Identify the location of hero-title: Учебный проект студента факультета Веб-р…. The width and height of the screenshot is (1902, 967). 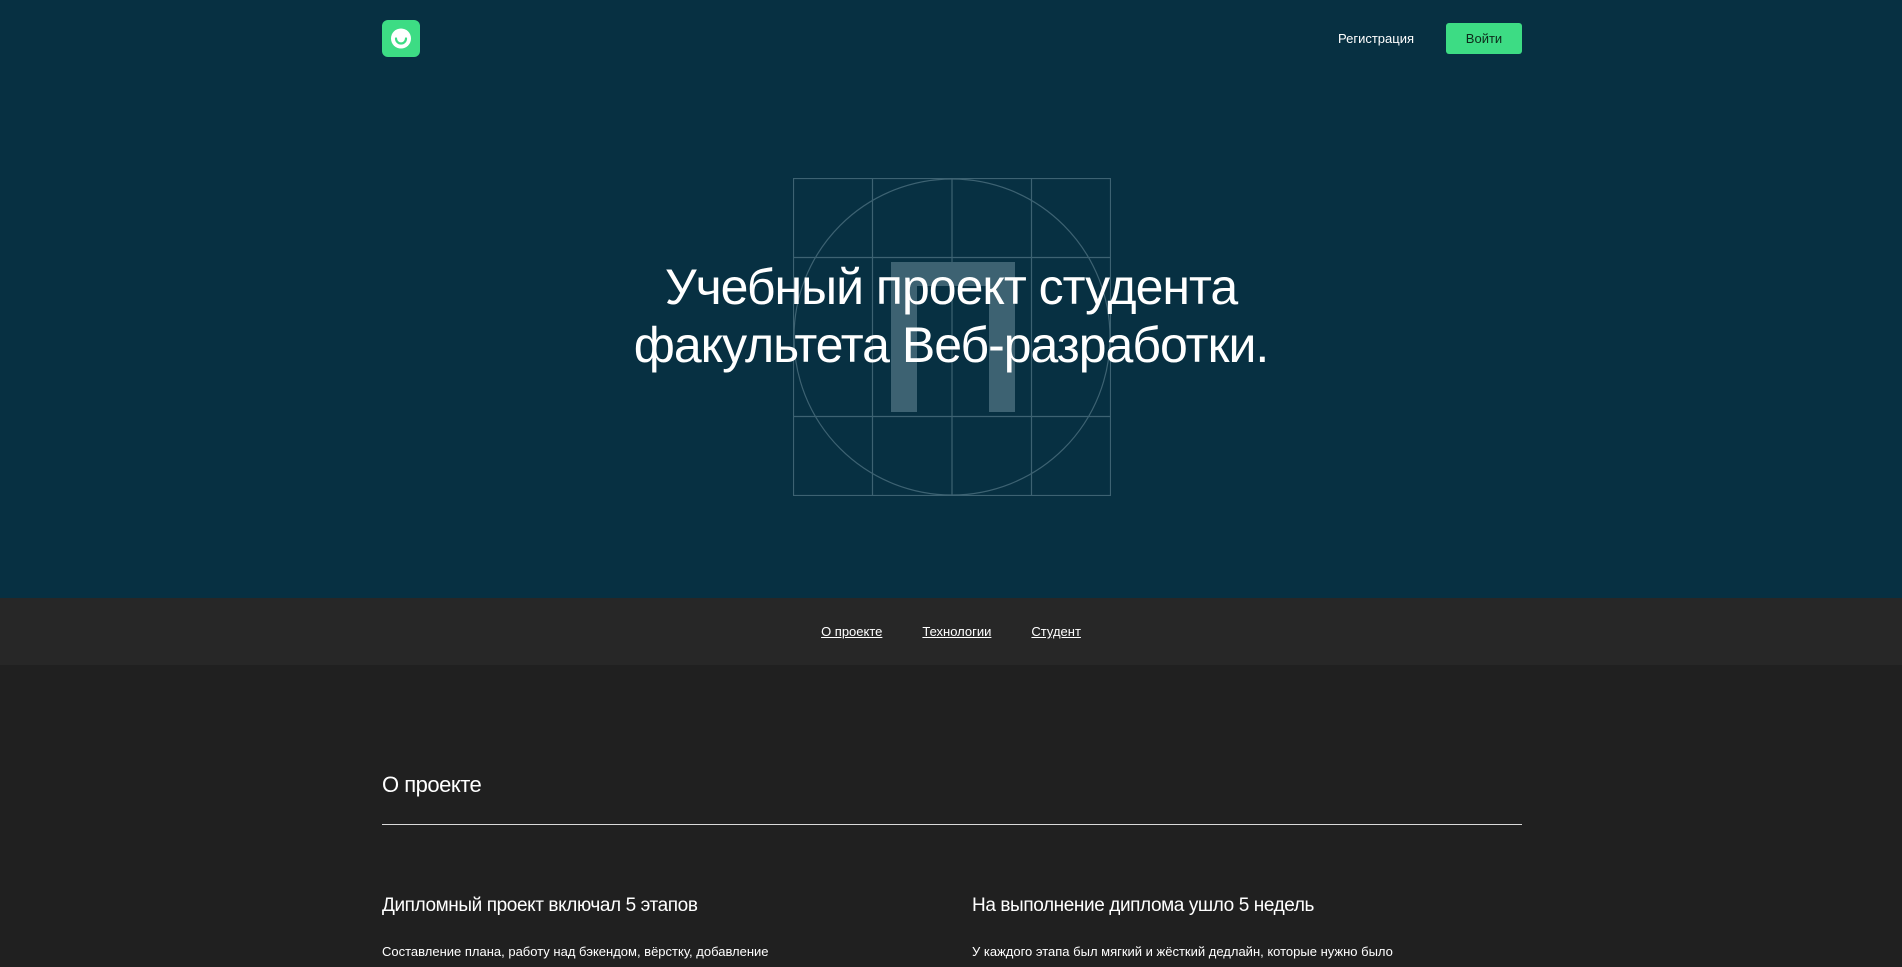
(951, 316).